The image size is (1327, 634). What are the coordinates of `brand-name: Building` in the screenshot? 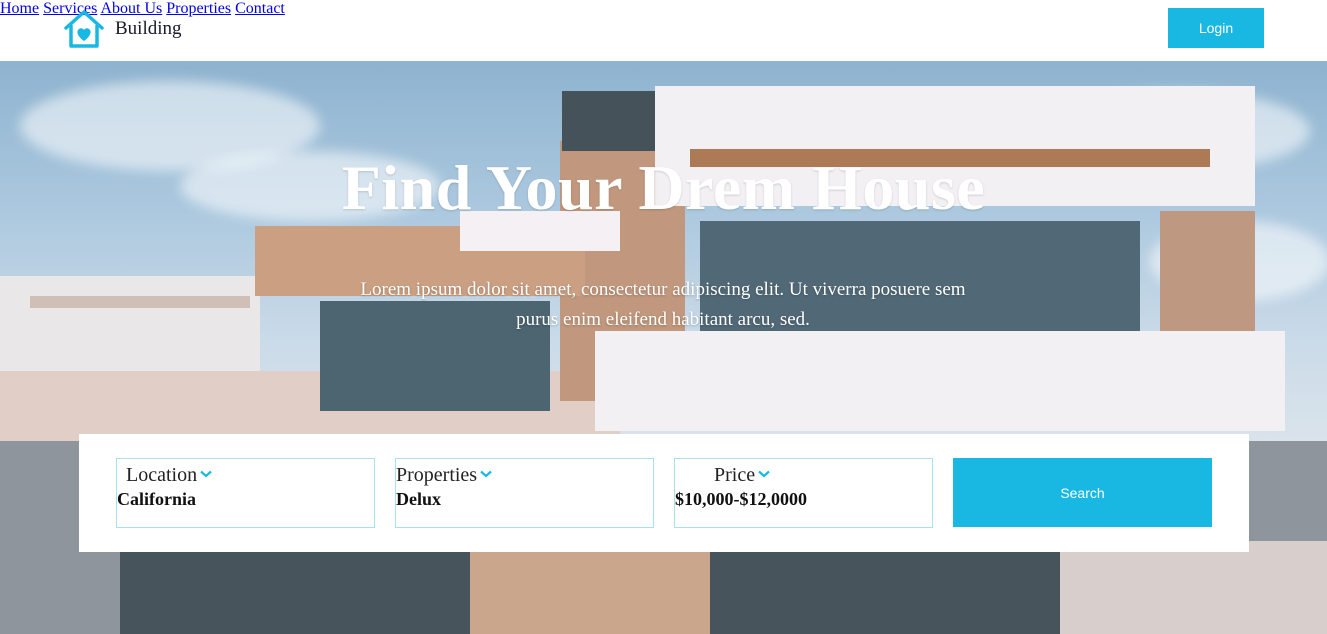 It's located at (148, 28).